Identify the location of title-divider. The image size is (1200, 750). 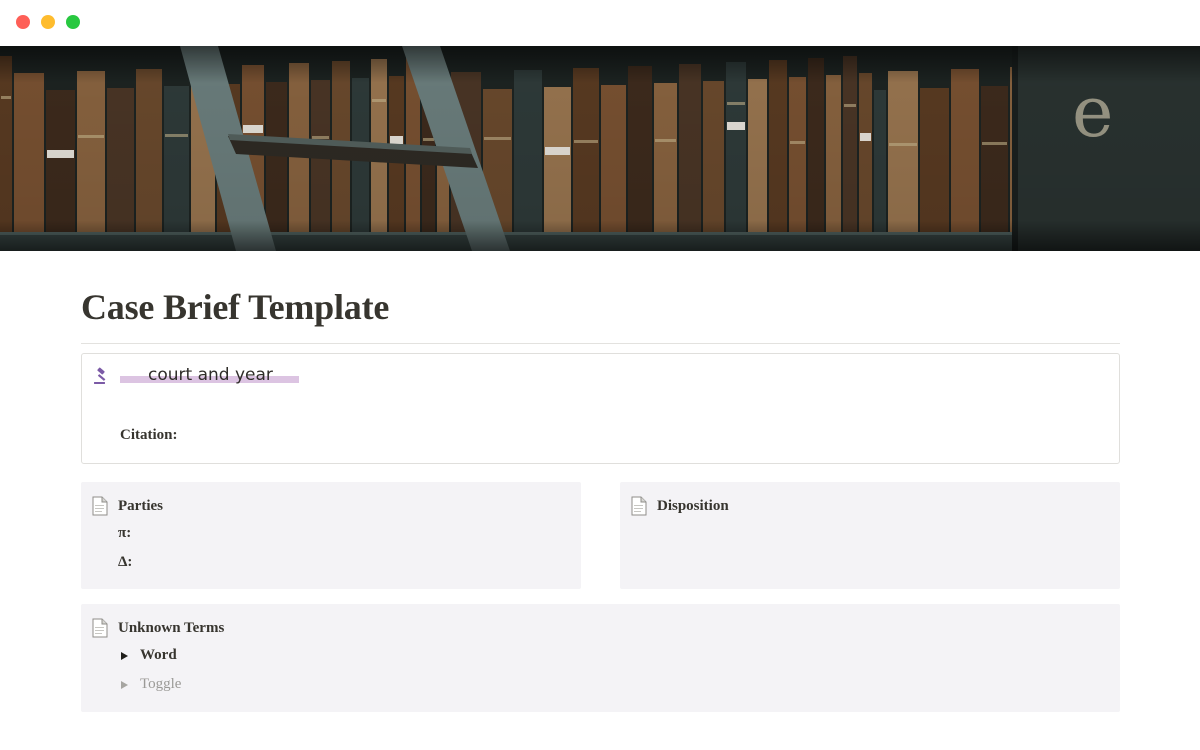
(600, 343).